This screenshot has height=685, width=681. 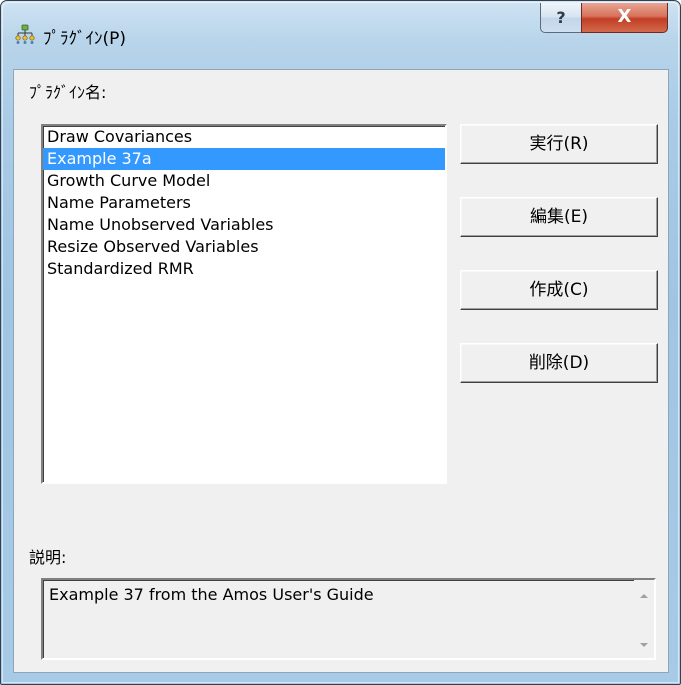 I want to click on edit-button: 編集(E), so click(x=559, y=217).